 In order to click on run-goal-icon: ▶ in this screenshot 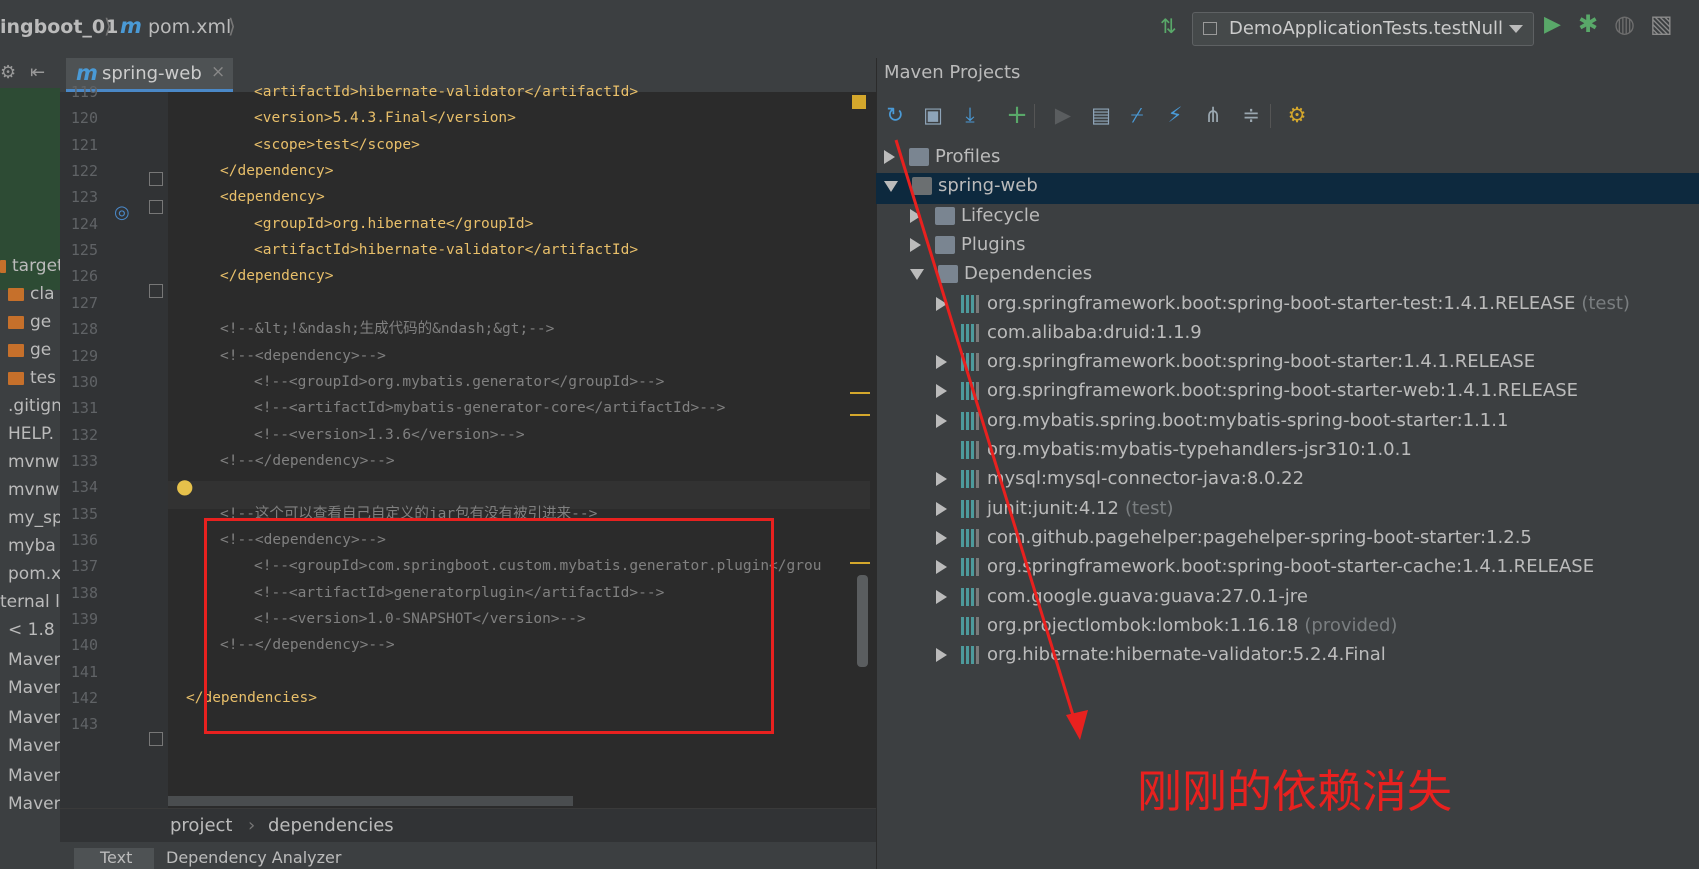, I will do `click(1063, 115)`.